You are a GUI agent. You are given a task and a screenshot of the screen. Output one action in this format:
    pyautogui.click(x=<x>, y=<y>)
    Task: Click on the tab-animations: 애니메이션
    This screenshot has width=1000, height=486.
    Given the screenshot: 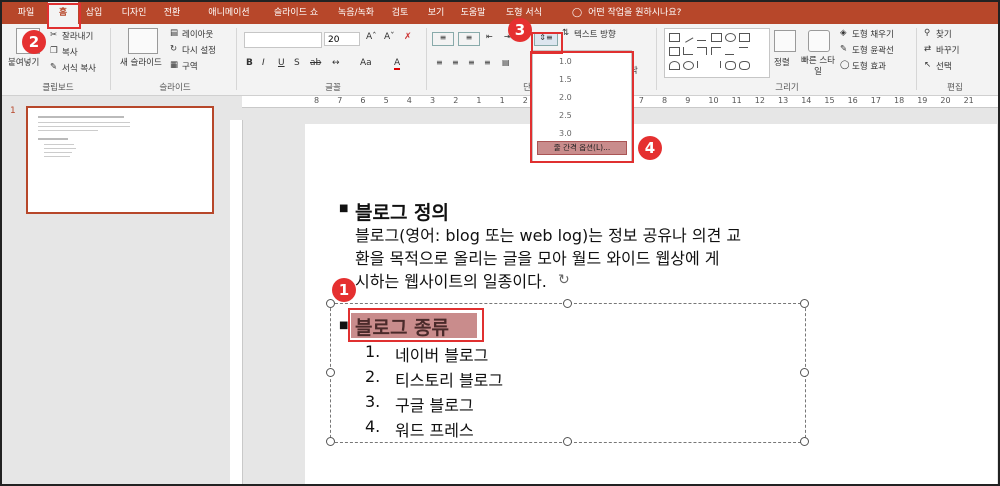 What is the action you would take?
    pyautogui.click(x=229, y=13)
    